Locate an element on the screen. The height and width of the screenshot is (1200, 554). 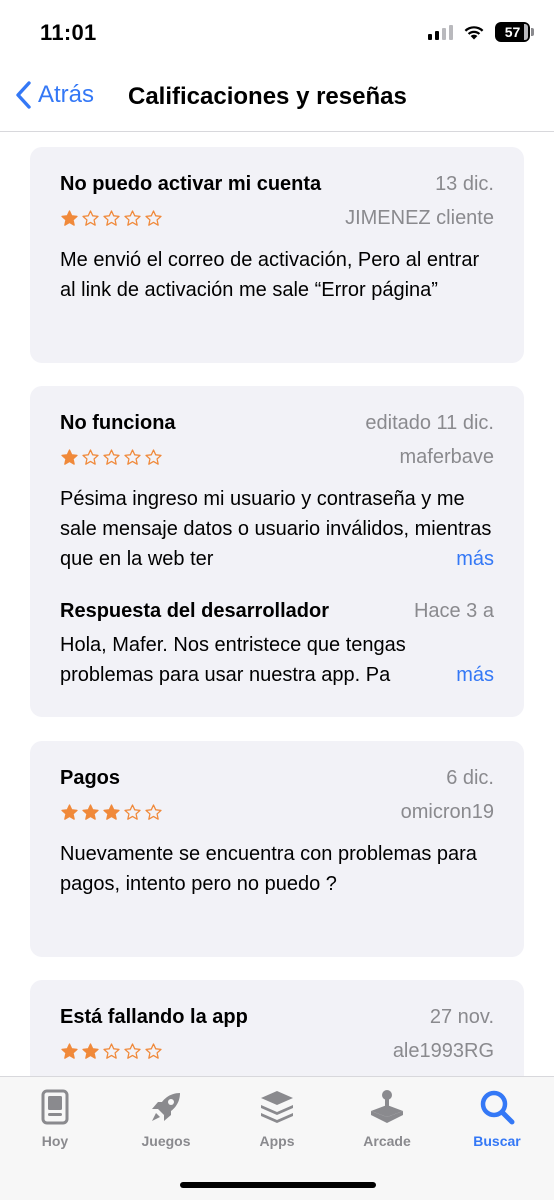
tab-label: Buscar is located at coordinates (497, 1141).